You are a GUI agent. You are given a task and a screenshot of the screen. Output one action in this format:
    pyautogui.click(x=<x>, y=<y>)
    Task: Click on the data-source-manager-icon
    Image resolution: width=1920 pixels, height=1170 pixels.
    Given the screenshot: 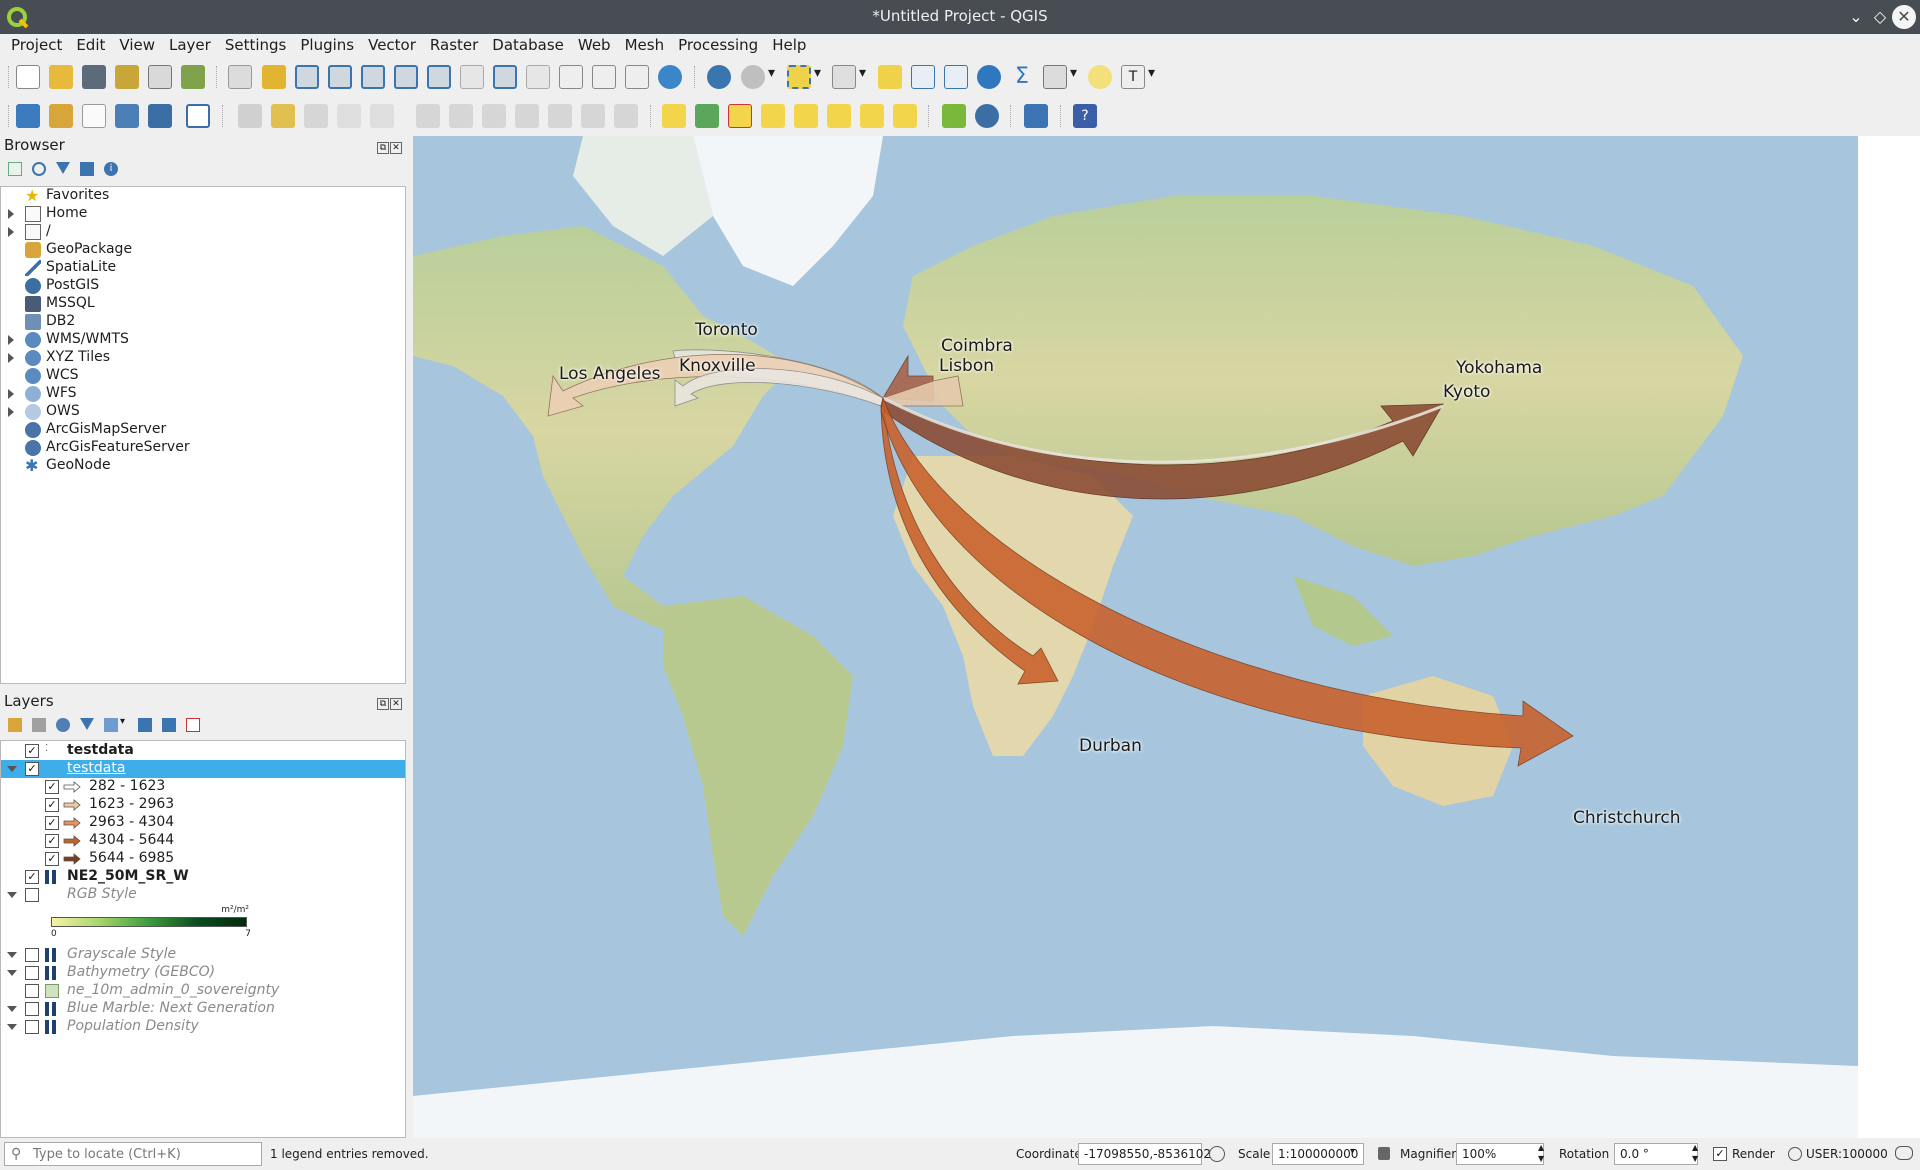 What is the action you would take?
    pyautogui.click(x=28, y=116)
    